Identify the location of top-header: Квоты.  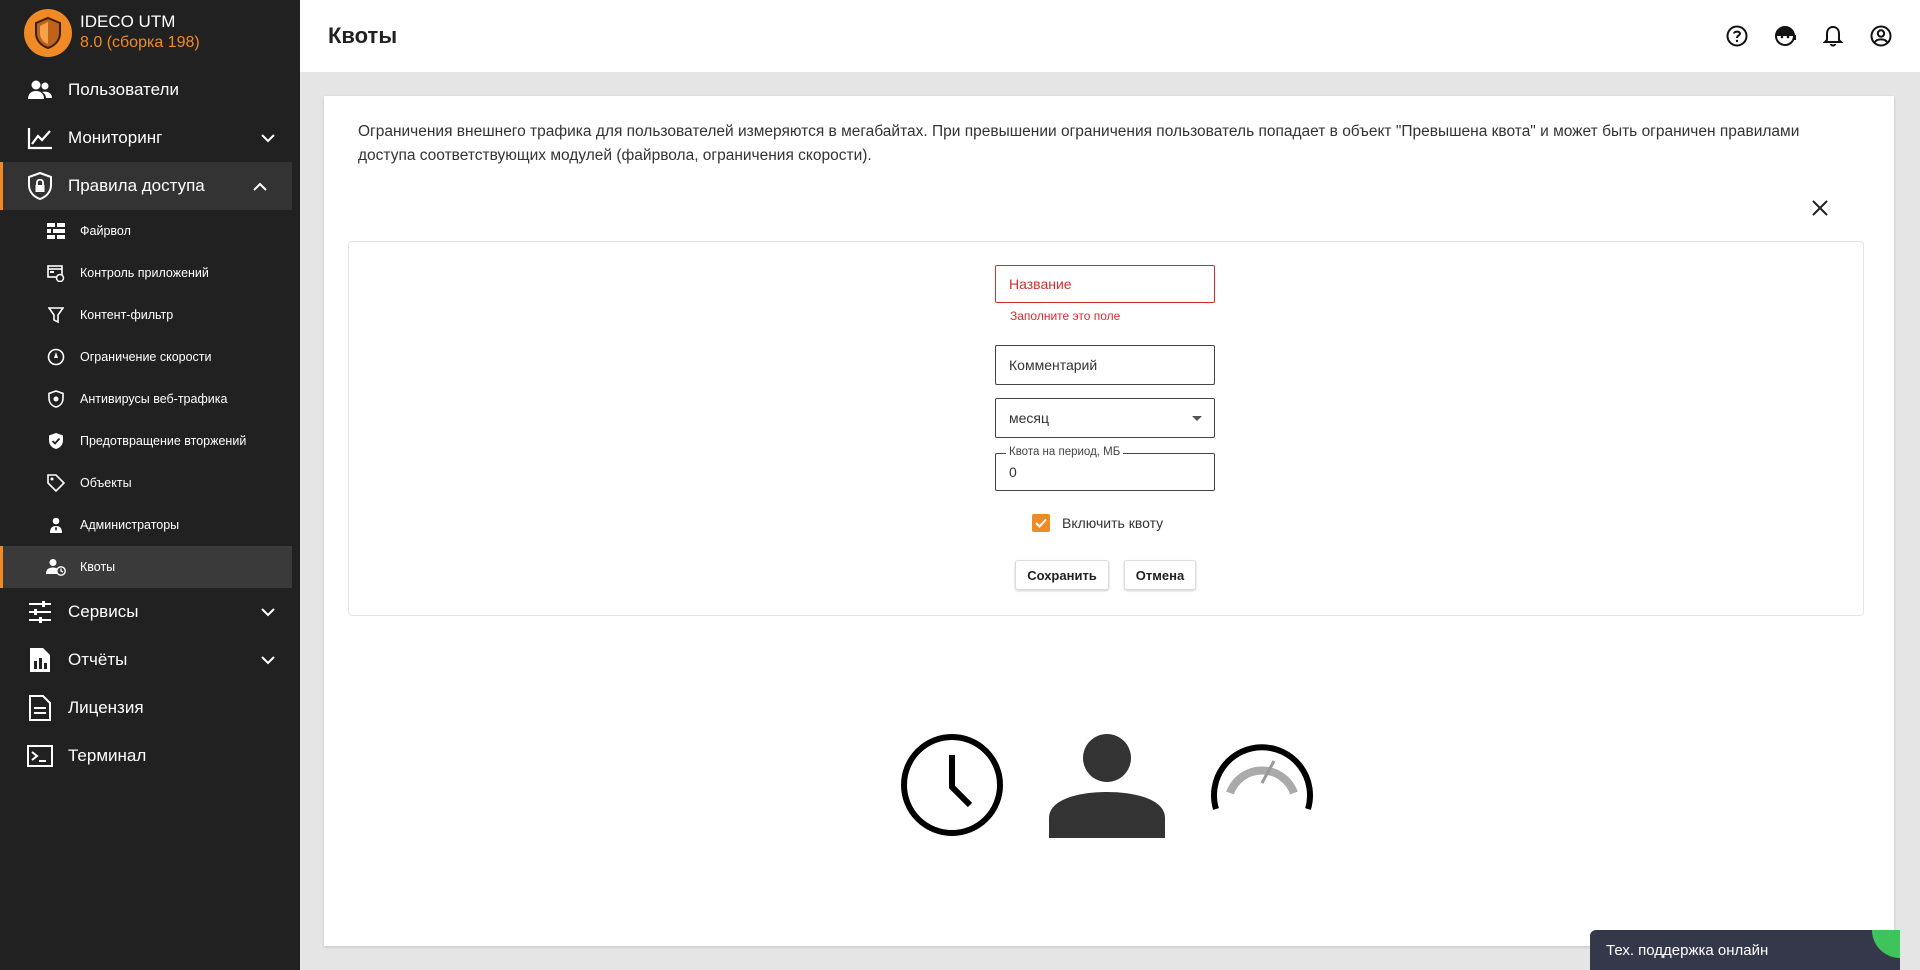
(1110, 36).